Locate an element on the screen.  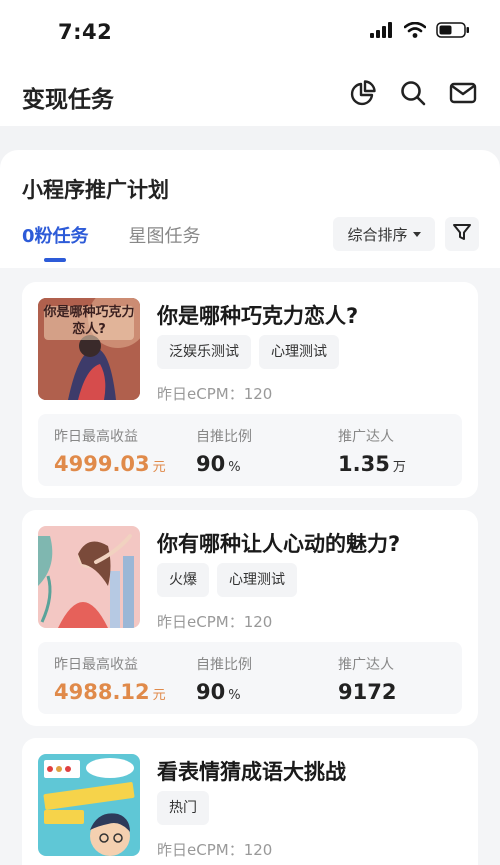
nav-actions is located at coordinates (413, 95).